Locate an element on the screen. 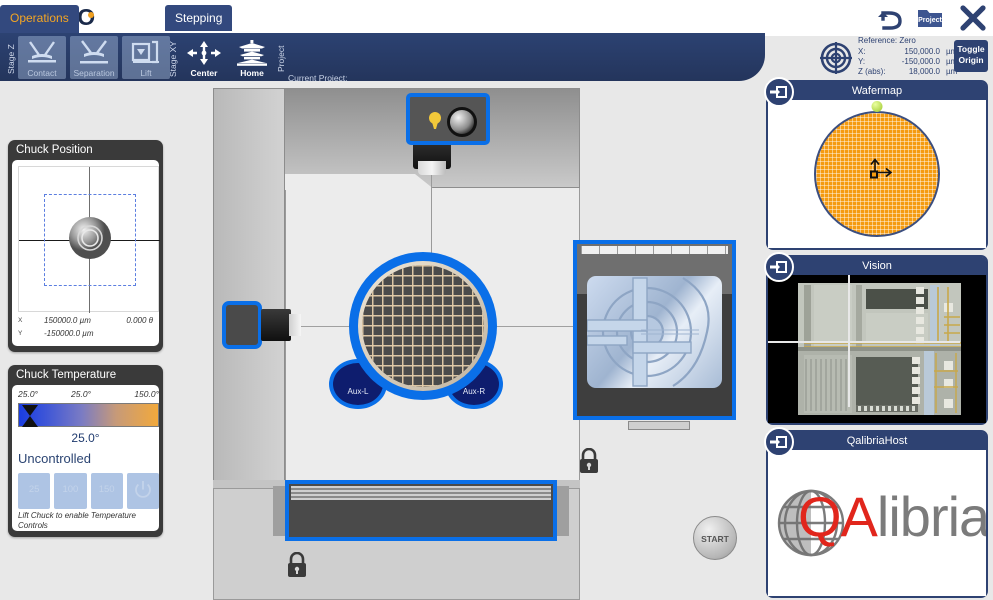  wafermap-panel-title: Wafermap is located at coordinates (877, 91).